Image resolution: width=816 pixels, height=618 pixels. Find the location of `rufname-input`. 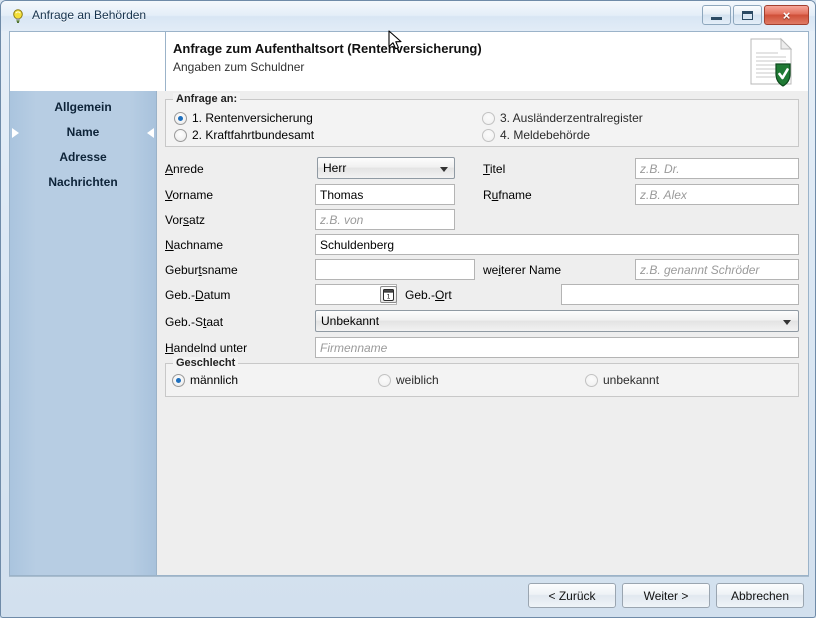

rufname-input is located at coordinates (717, 194).